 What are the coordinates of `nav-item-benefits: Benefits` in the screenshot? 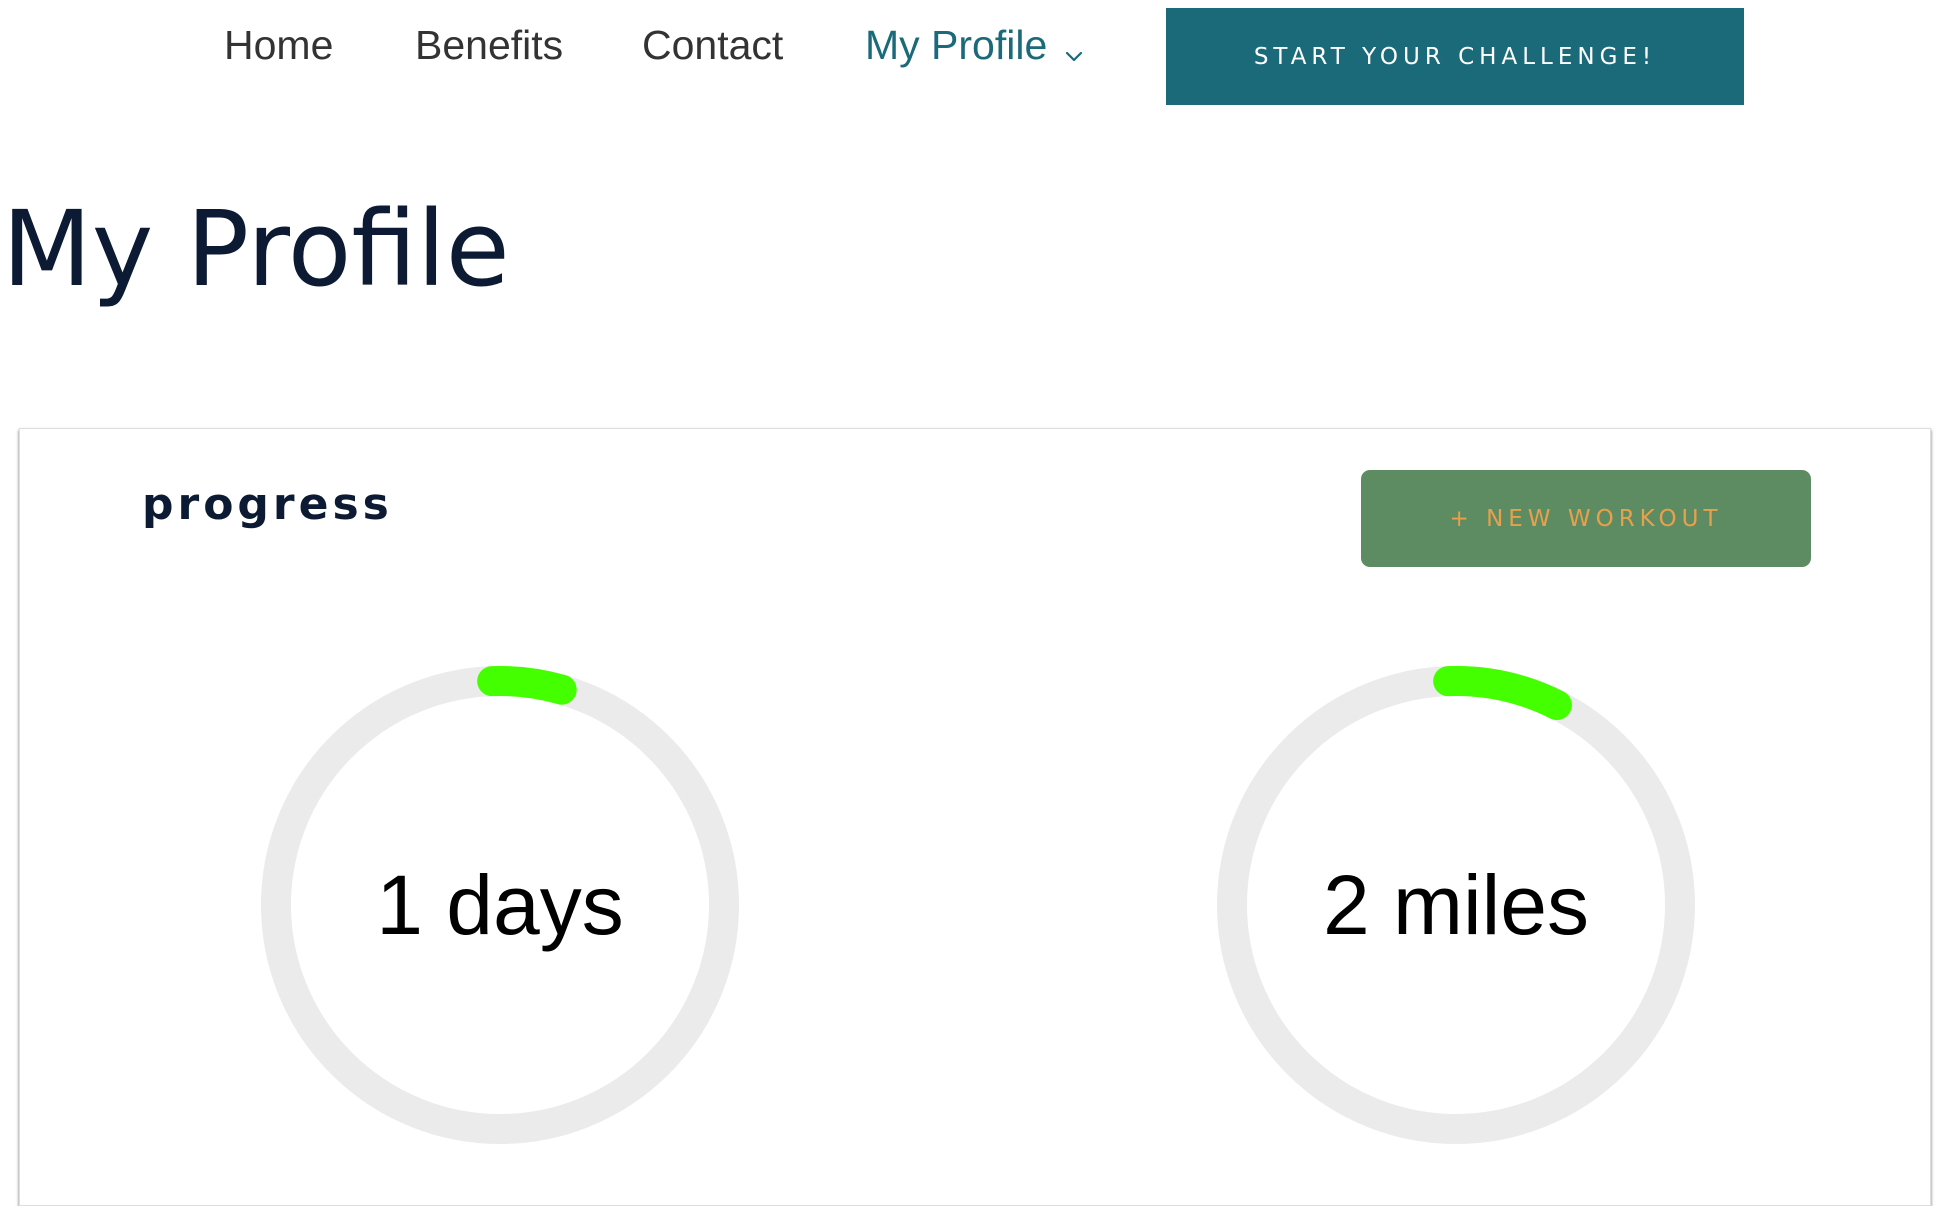 It's located at (489, 45).